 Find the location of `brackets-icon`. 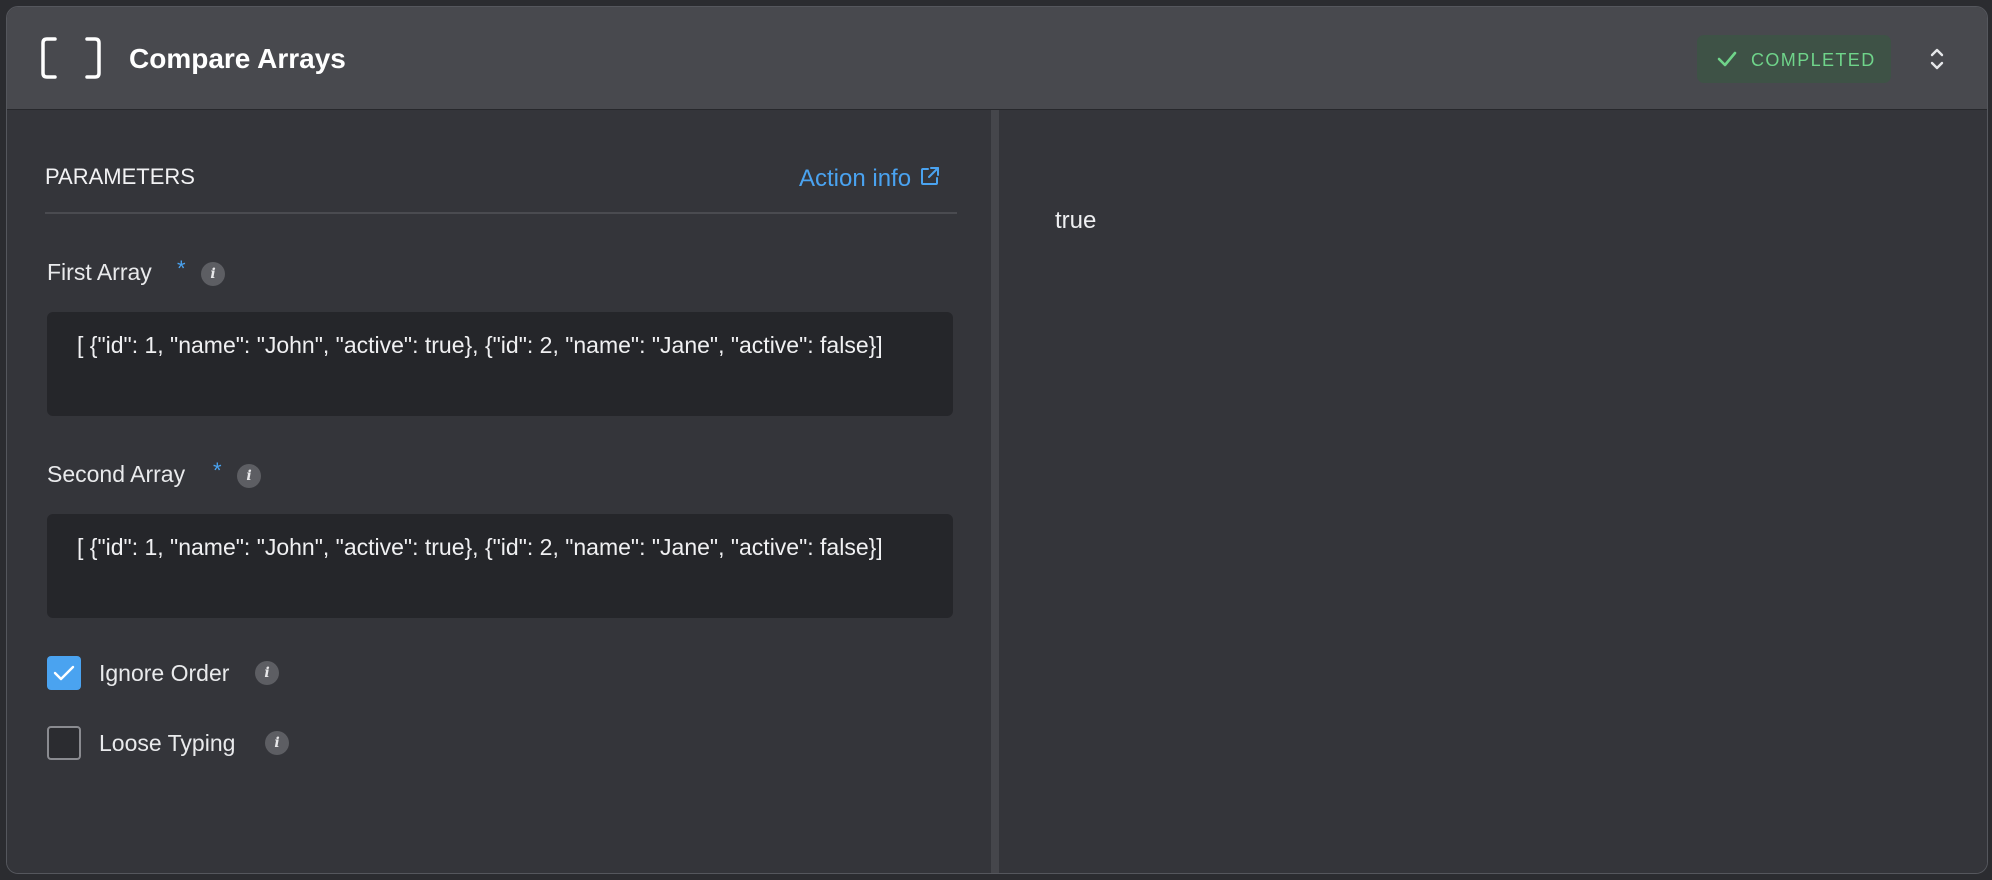

brackets-icon is located at coordinates (71, 58).